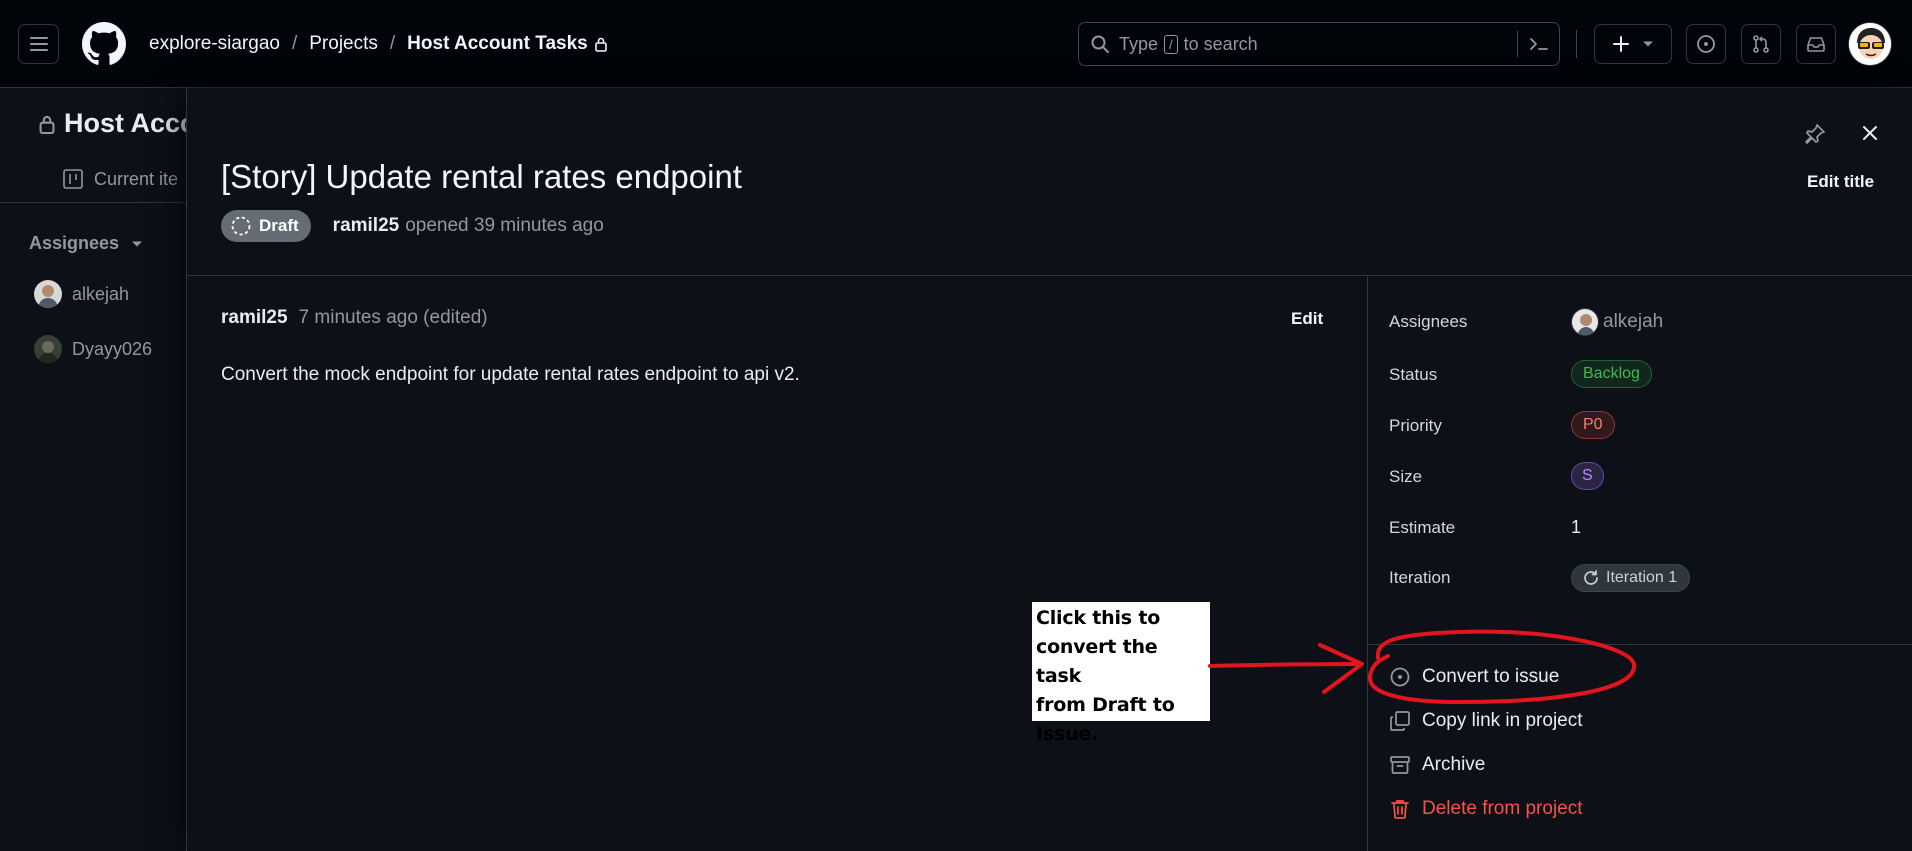 The image size is (1912, 851). I want to click on plus-icon, so click(1621, 44).